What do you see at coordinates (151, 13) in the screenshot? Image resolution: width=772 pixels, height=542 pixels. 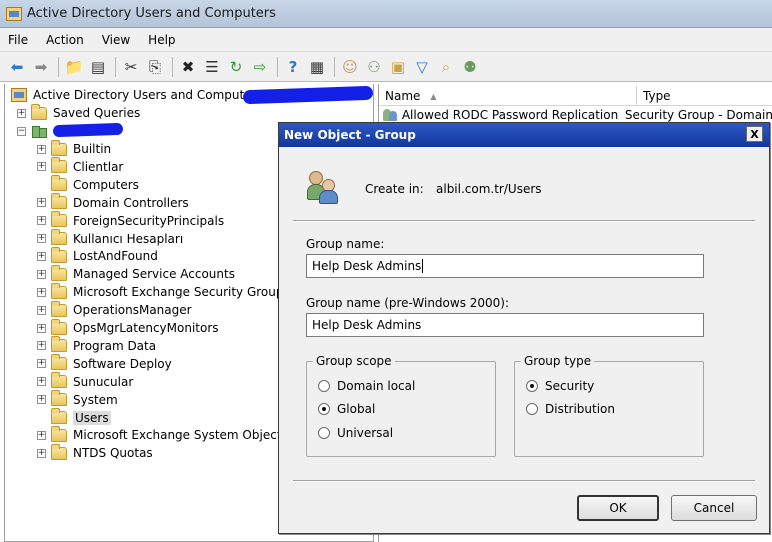 I see `window-title: Active Directory Users and Computers` at bounding box center [151, 13].